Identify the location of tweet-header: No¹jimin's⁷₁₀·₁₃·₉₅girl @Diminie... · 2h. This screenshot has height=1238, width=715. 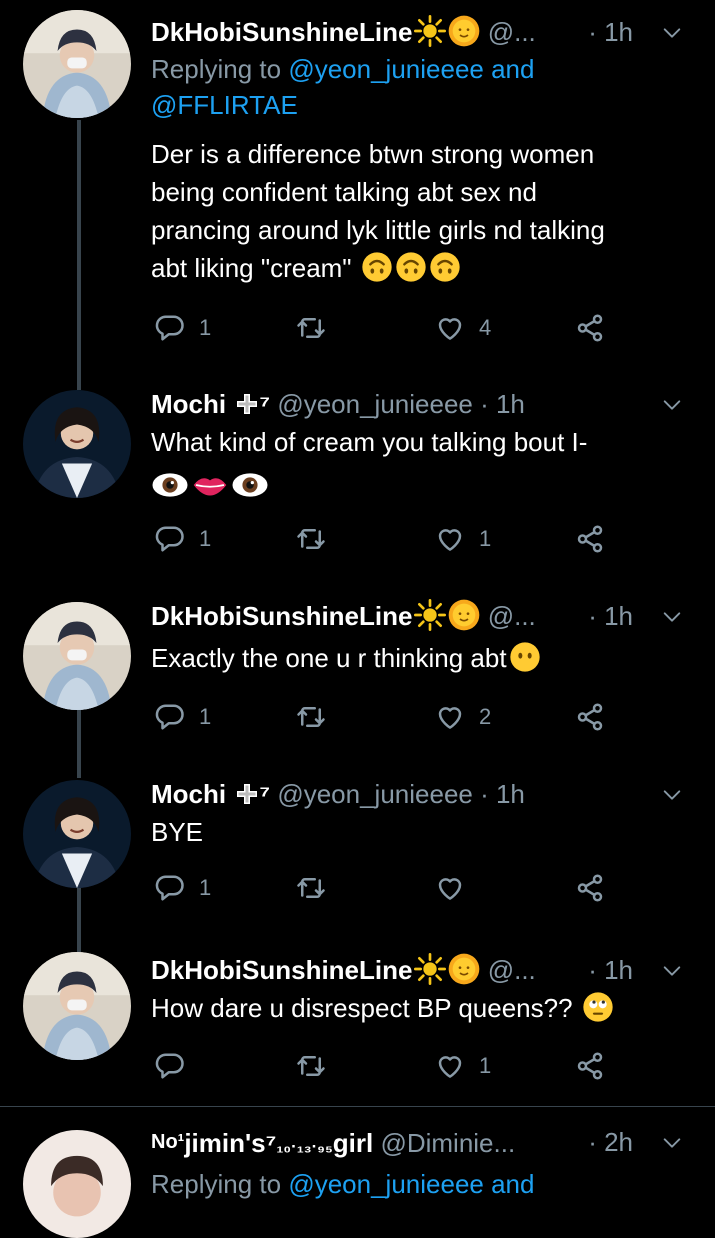
(418, 1142).